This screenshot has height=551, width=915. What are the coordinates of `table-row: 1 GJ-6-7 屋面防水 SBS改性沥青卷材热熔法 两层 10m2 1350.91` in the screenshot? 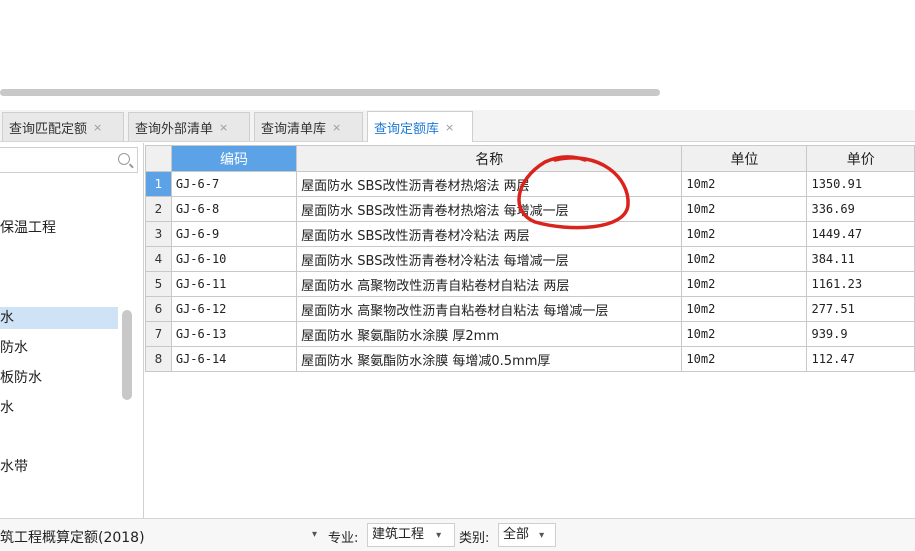 It's located at (530, 184).